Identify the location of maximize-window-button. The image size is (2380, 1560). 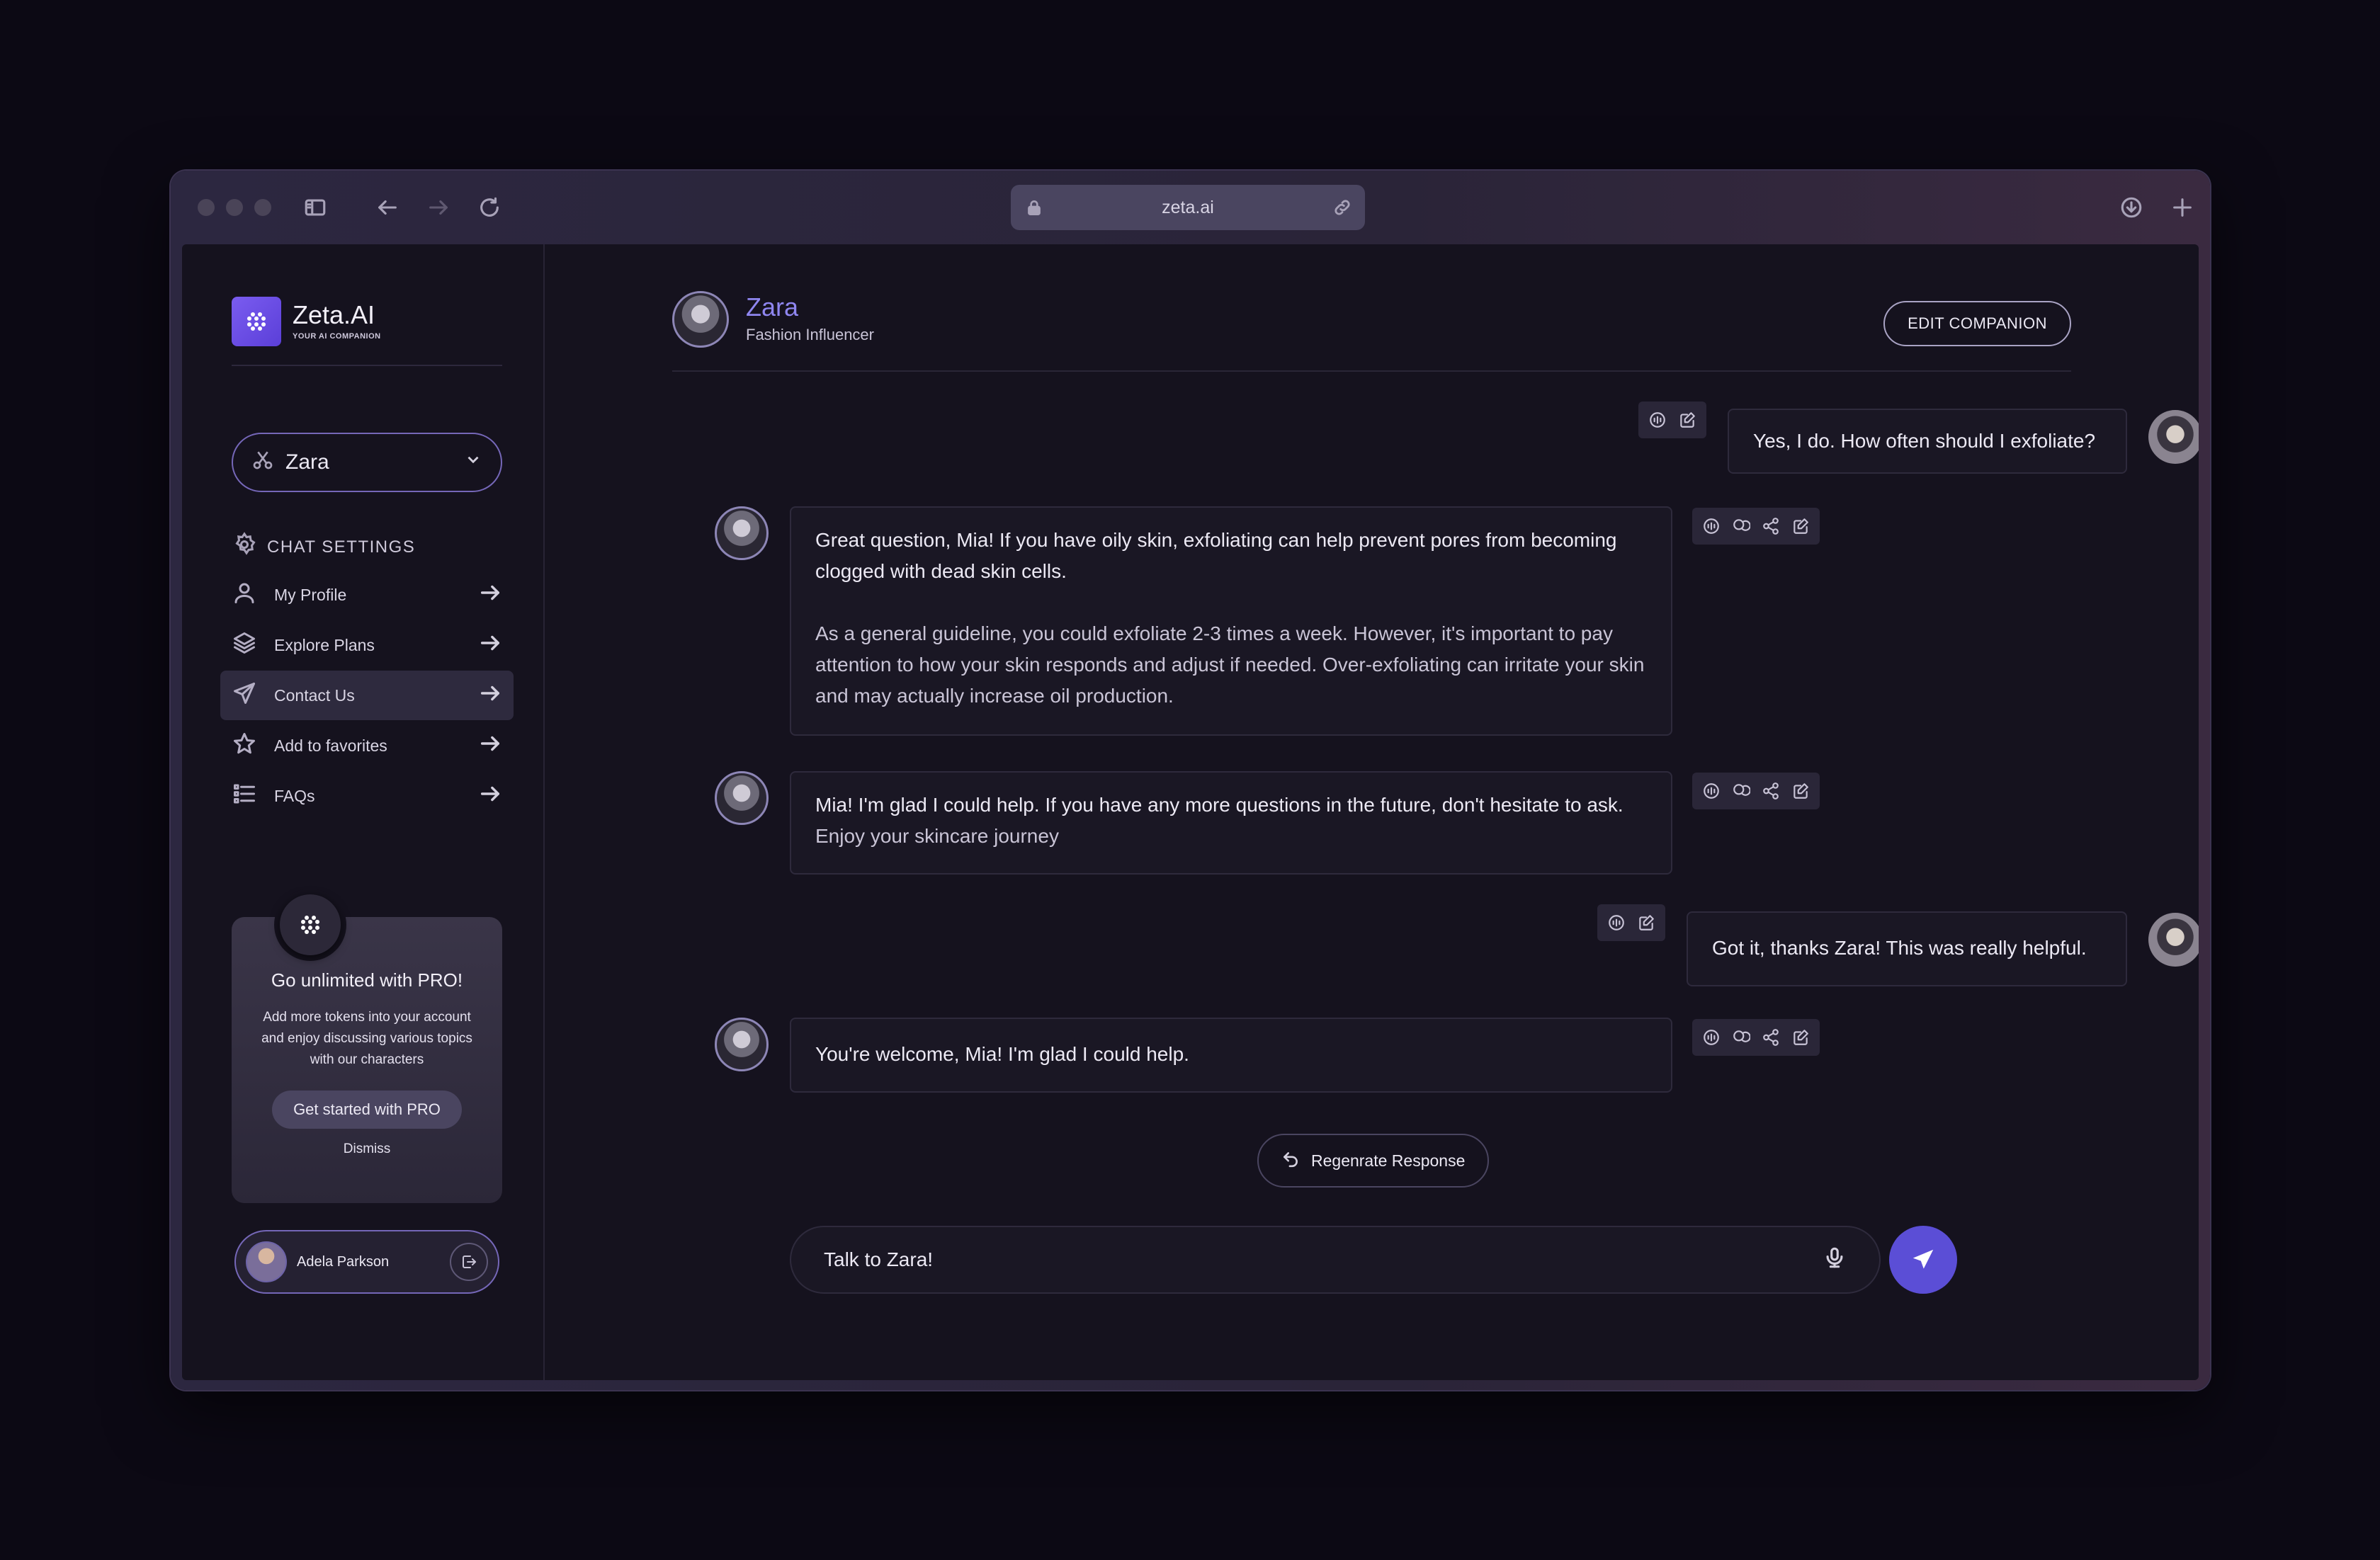
(263, 207).